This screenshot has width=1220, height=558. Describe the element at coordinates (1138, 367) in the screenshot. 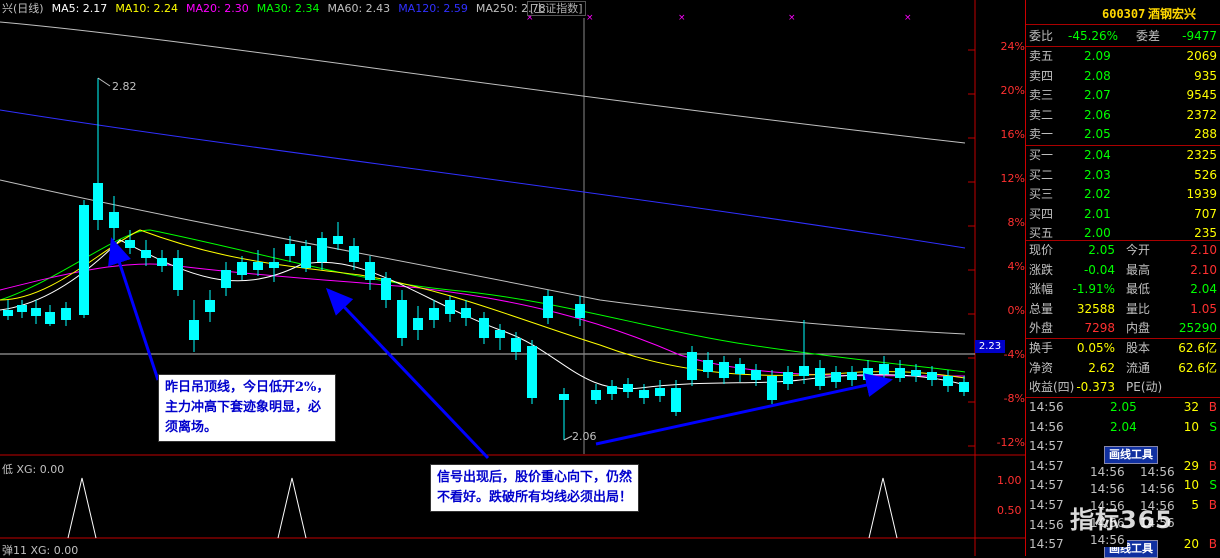

I see `stat-label: 流通` at that location.